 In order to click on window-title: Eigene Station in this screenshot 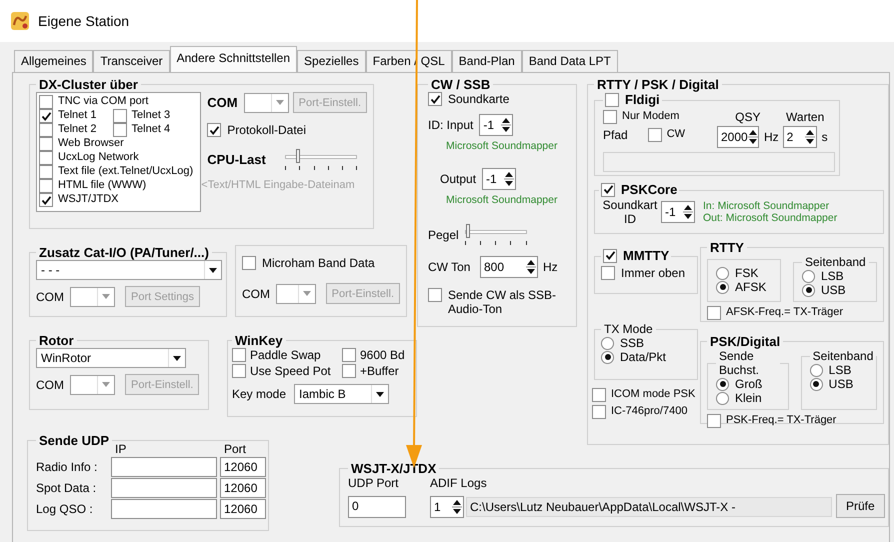, I will do `click(84, 21)`.